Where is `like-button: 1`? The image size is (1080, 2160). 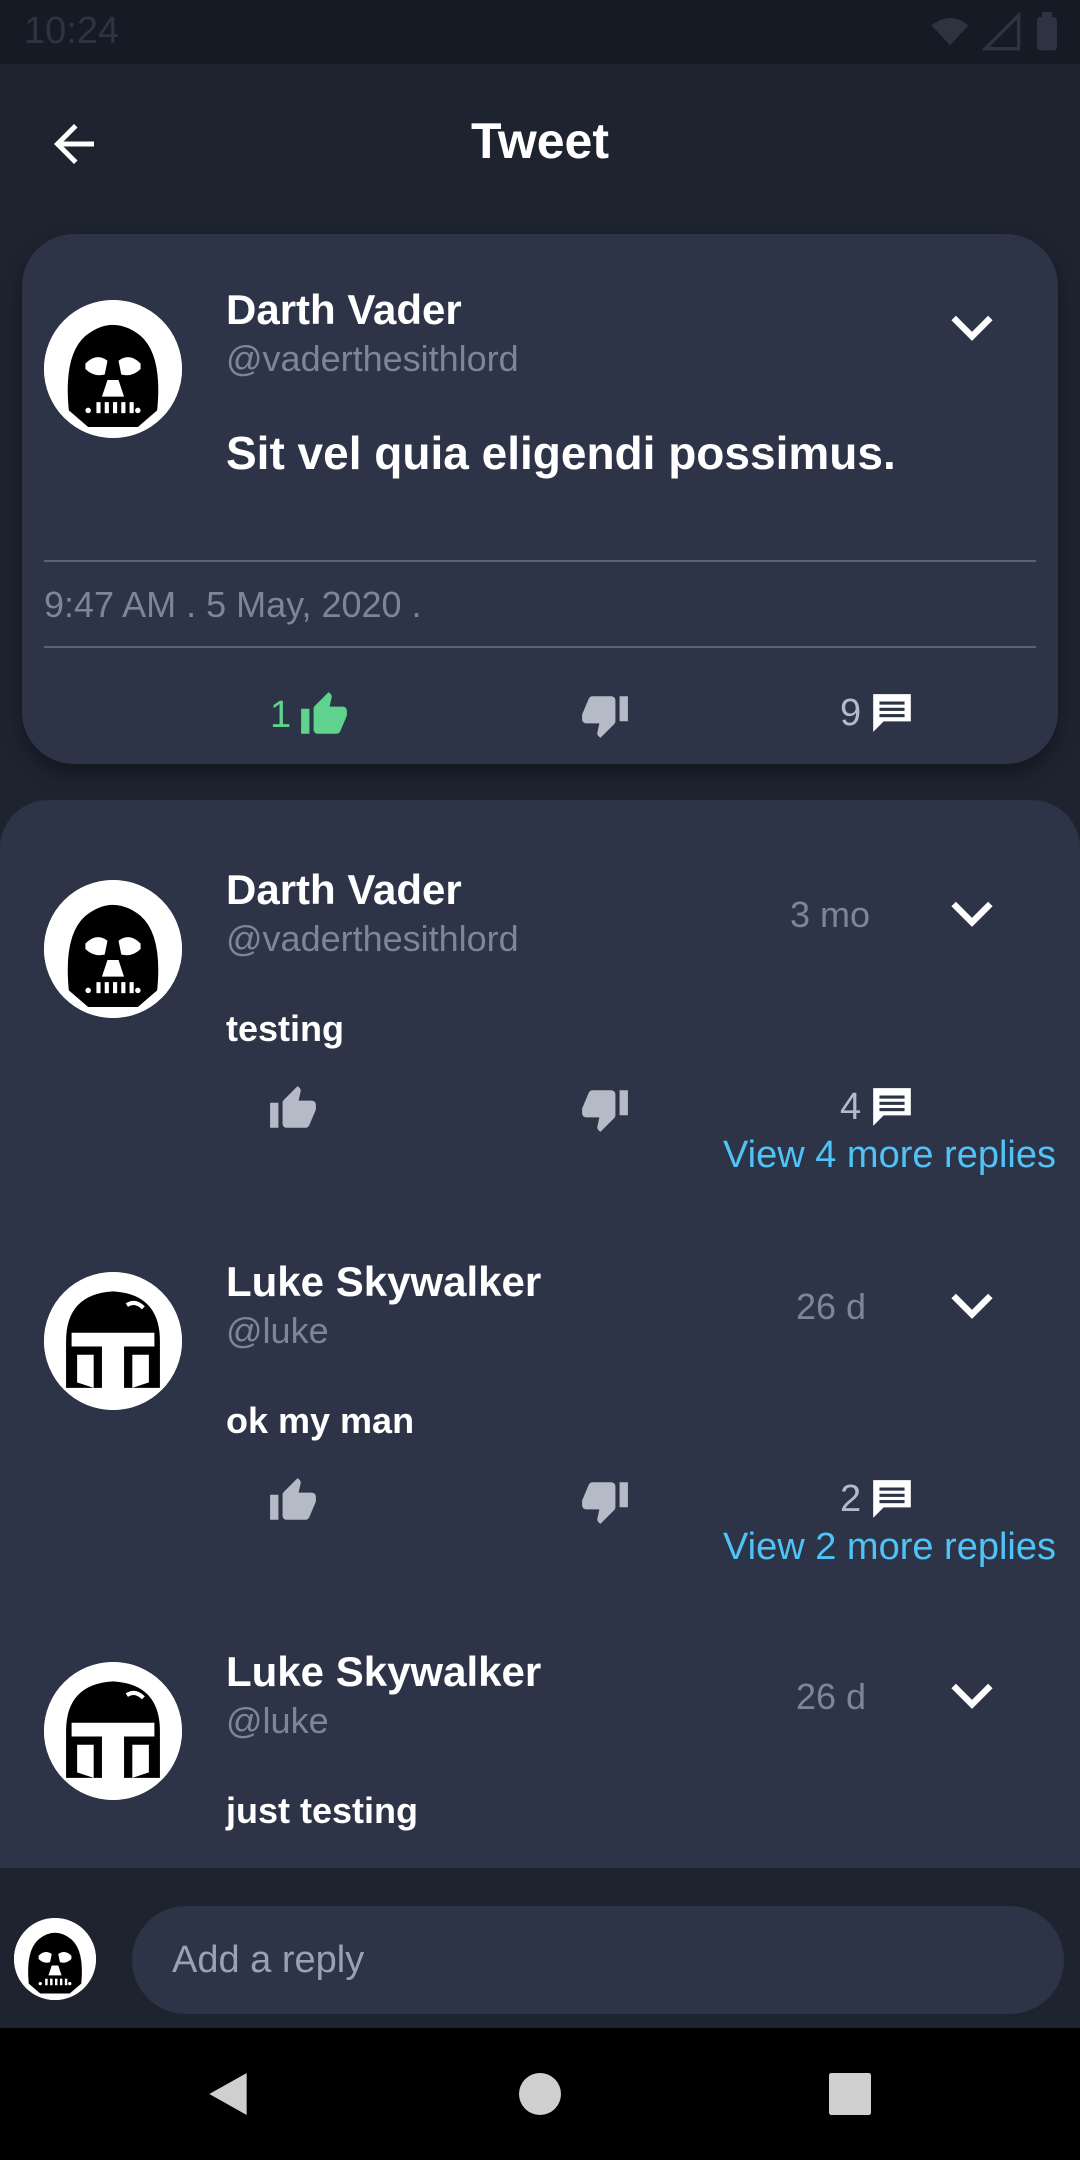
like-button: 1 is located at coordinates (309, 715).